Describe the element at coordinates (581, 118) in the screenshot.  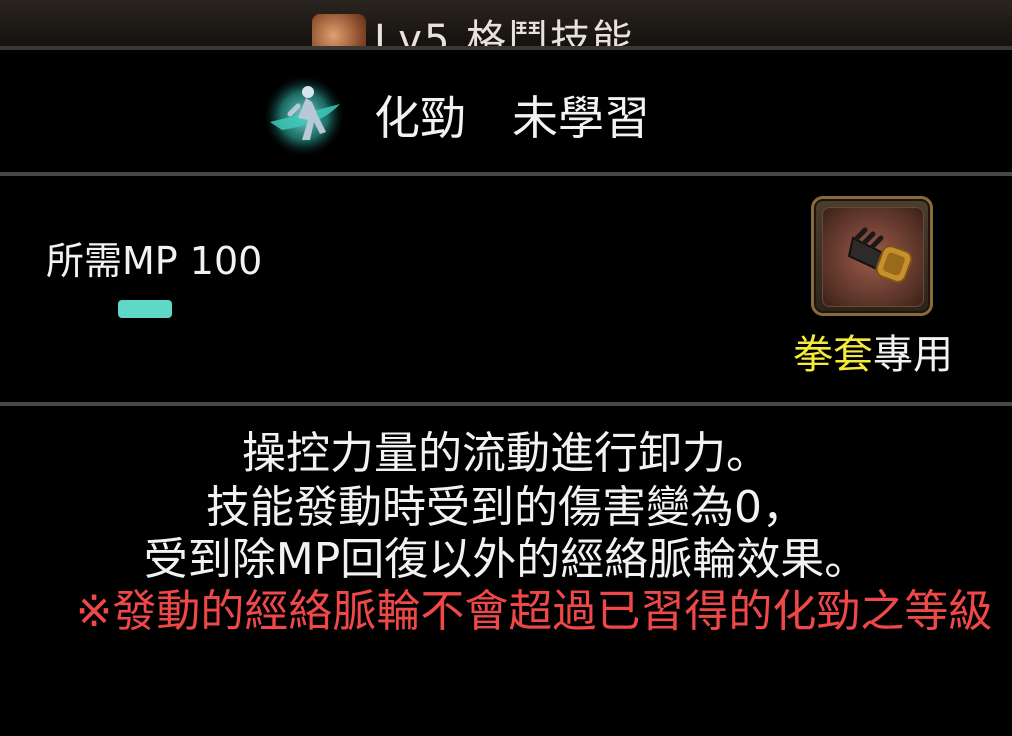
I see `skill-learn-status: 未學習` at that location.